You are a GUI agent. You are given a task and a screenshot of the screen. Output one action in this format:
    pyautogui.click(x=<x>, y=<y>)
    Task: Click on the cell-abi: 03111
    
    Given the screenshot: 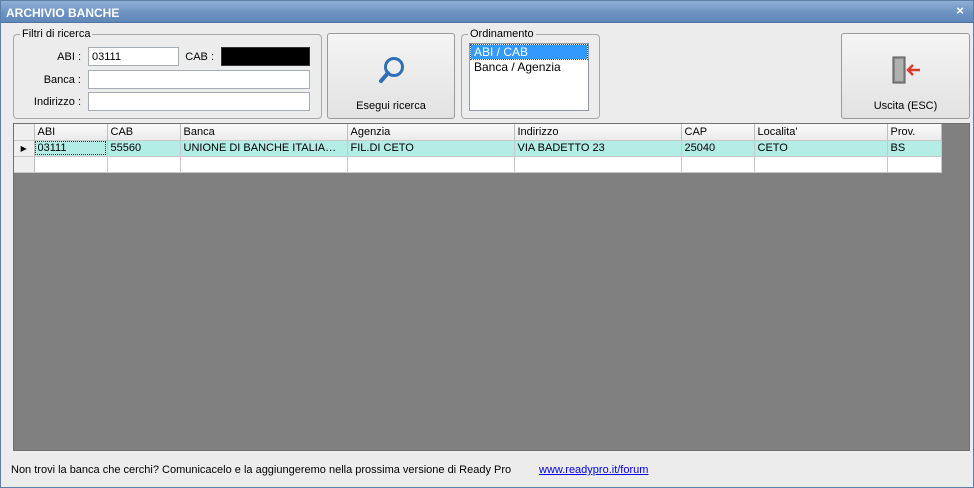 What is the action you would take?
    pyautogui.click(x=71, y=148)
    